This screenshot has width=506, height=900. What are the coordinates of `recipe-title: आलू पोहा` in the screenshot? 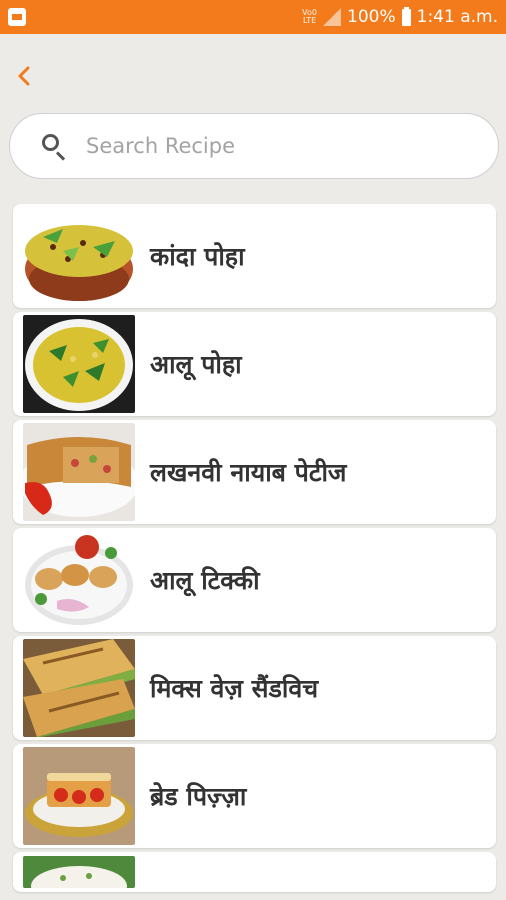 It's located at (196, 364).